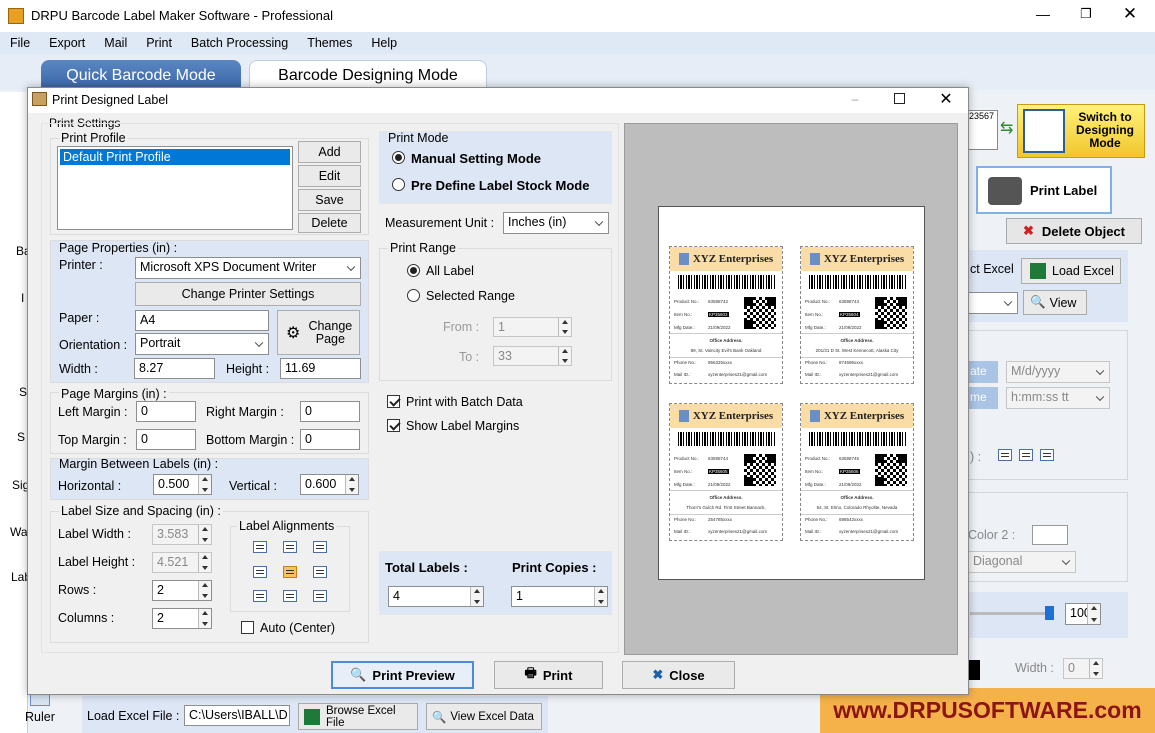 This screenshot has width=1155, height=733. Describe the element at coordinates (393, 401) in the screenshot. I see `batch-data-checkbox` at that location.